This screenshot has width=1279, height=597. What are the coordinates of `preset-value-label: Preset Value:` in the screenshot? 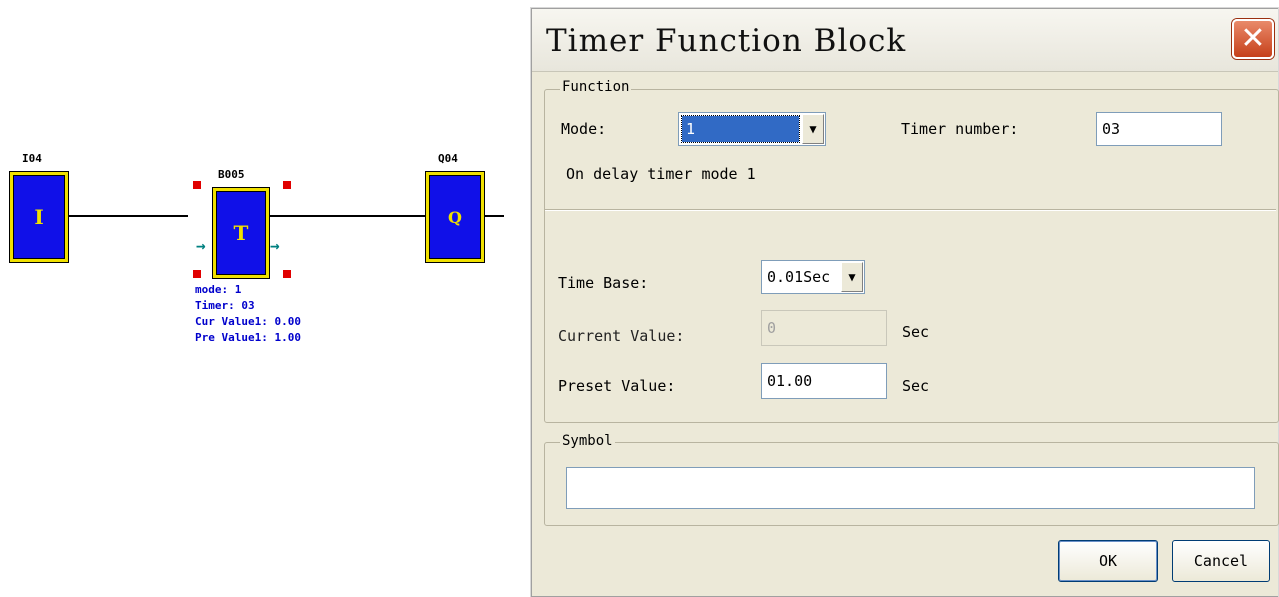 It's located at (617, 386).